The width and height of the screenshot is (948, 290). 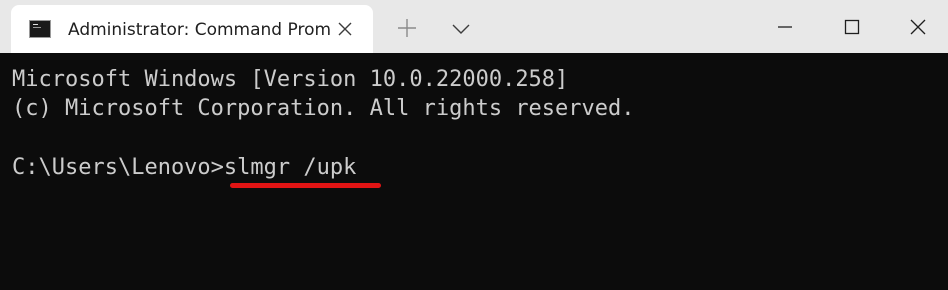 What do you see at coordinates (199, 30) in the screenshot?
I see `tab-title: Administrator: Command Prompt` at bounding box center [199, 30].